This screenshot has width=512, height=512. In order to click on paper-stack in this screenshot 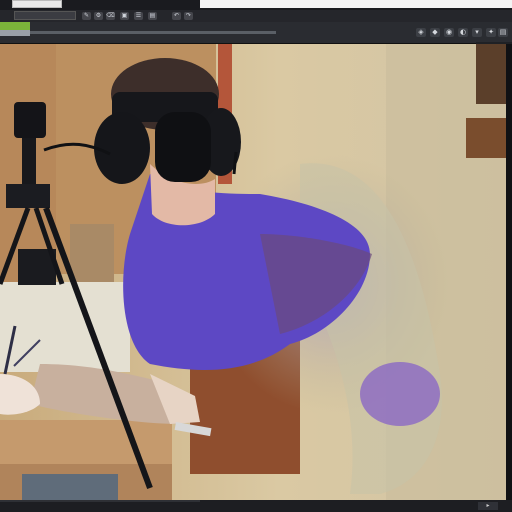, I will do `click(65, 327)`.